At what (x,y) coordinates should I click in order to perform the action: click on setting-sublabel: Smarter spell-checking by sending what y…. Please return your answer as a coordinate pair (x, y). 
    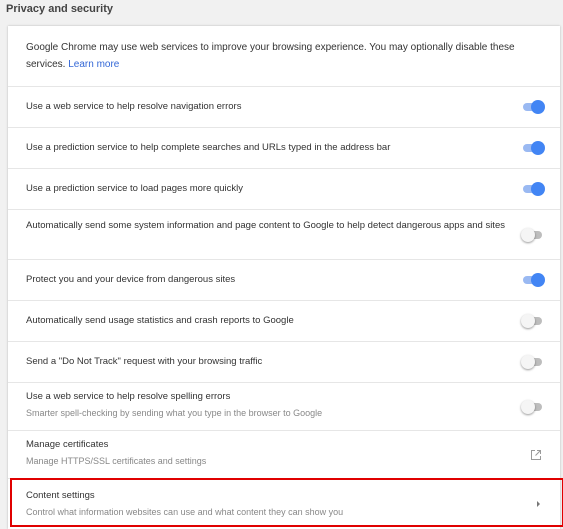
    Looking at the image, I should click on (174, 413).